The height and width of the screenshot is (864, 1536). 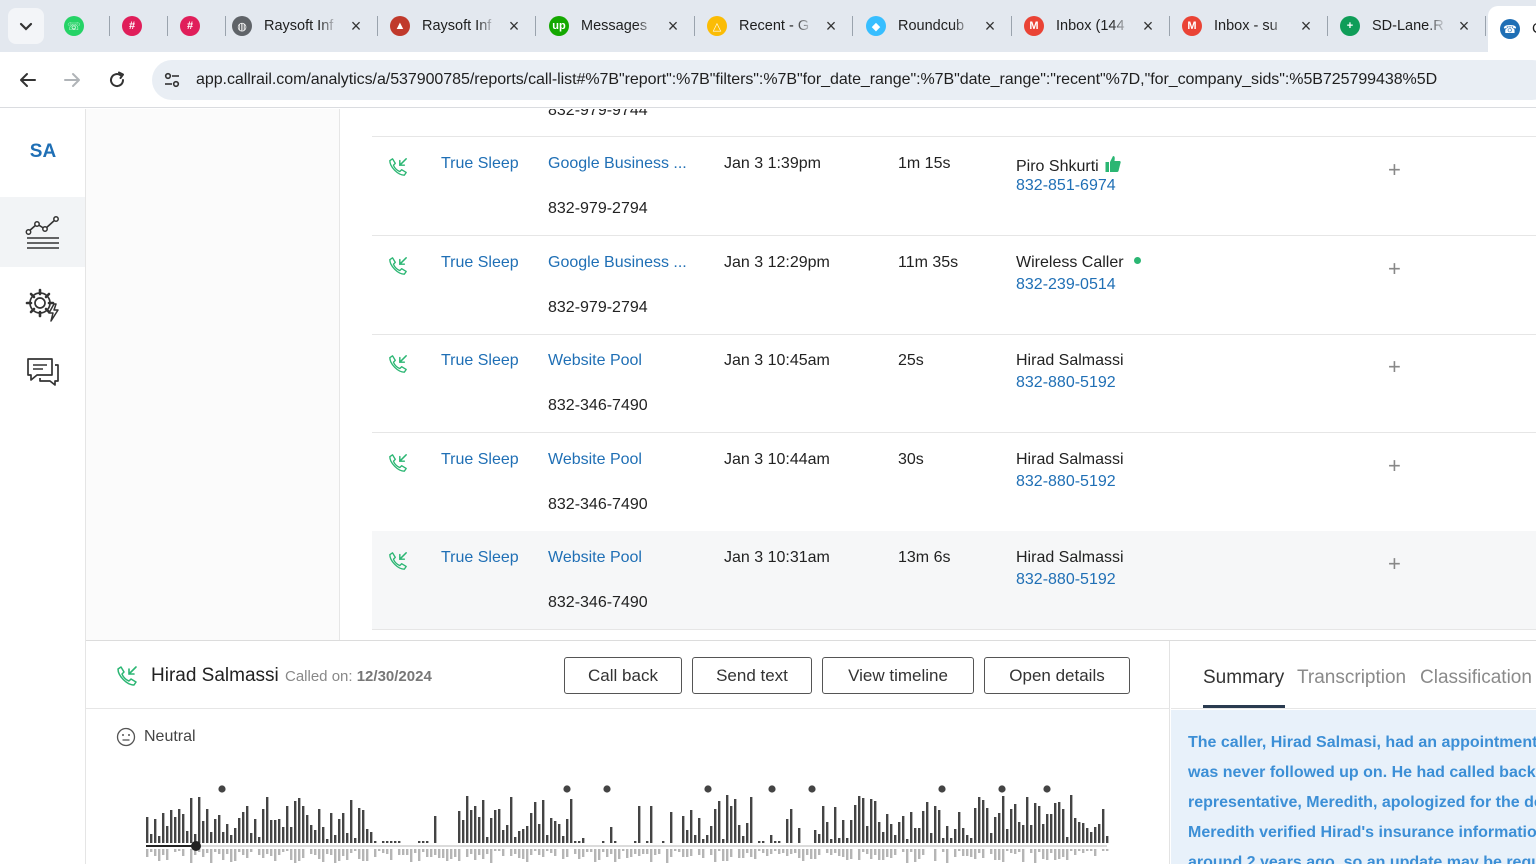 I want to click on browser-tab: ◍ Raysoft Inf ×, so click(x=298, y=26).